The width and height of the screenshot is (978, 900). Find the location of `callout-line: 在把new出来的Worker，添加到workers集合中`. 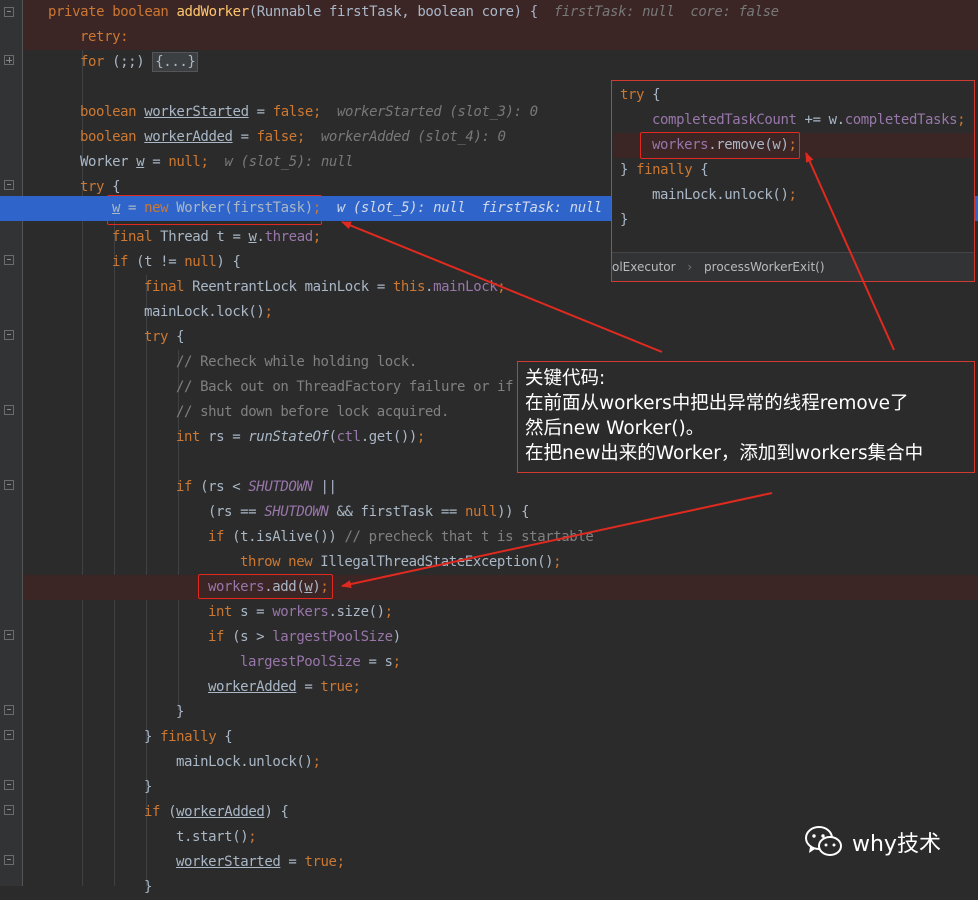

callout-line: 在把new出来的Worker，添加到workers集合中 is located at coordinates (724, 453).